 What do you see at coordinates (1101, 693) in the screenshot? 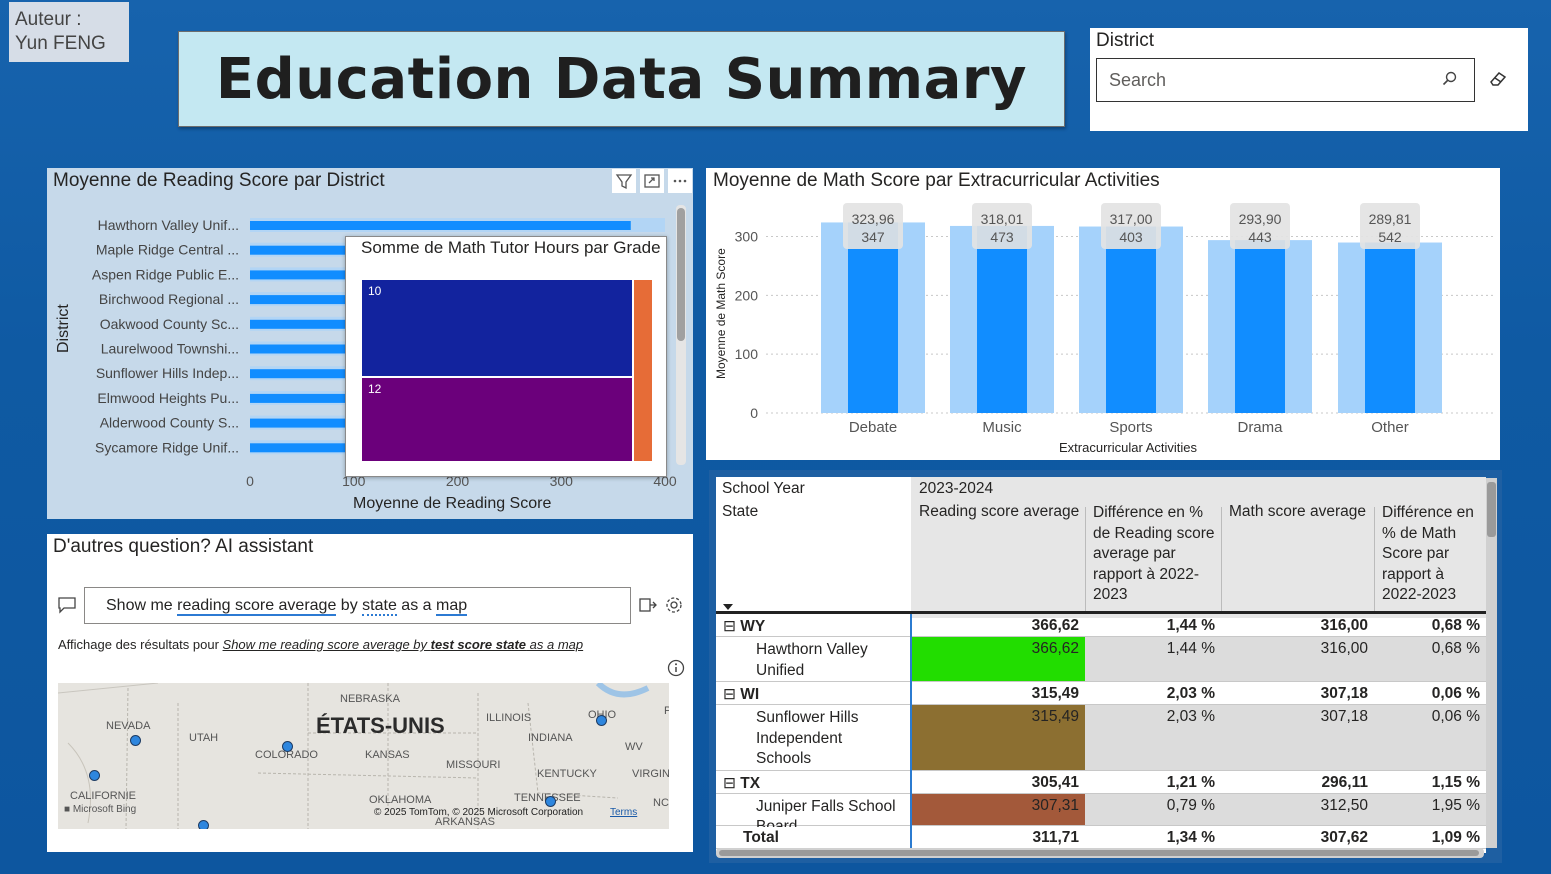
I see `state-row: ⊟ WI 315,49 2,03 % 307,18 0,06 %` at bounding box center [1101, 693].